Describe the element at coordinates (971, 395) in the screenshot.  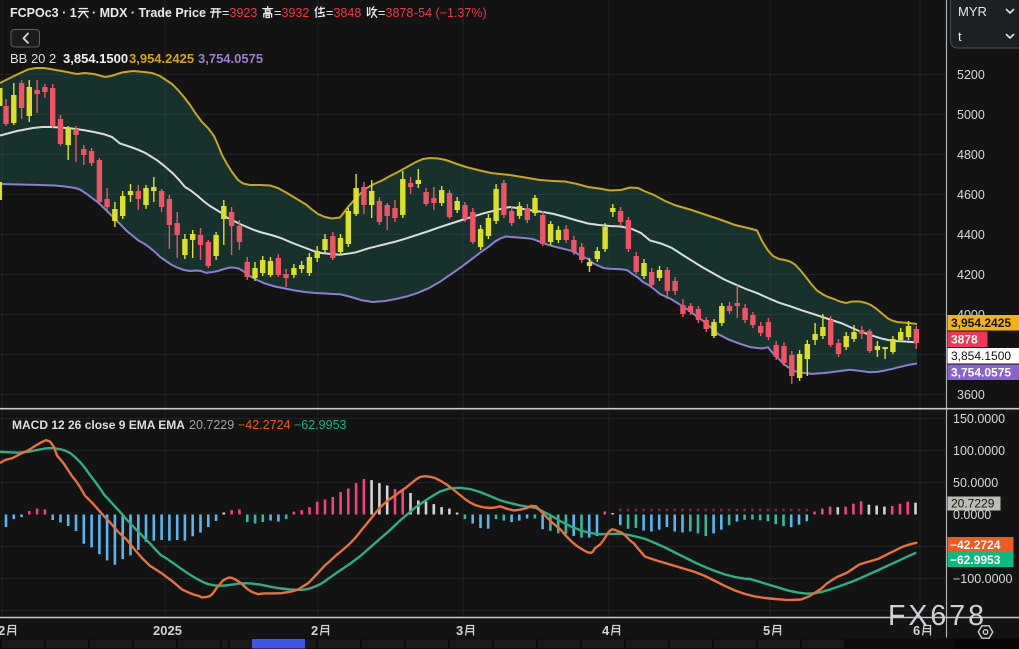
I see `svg-text: 3600` at that location.